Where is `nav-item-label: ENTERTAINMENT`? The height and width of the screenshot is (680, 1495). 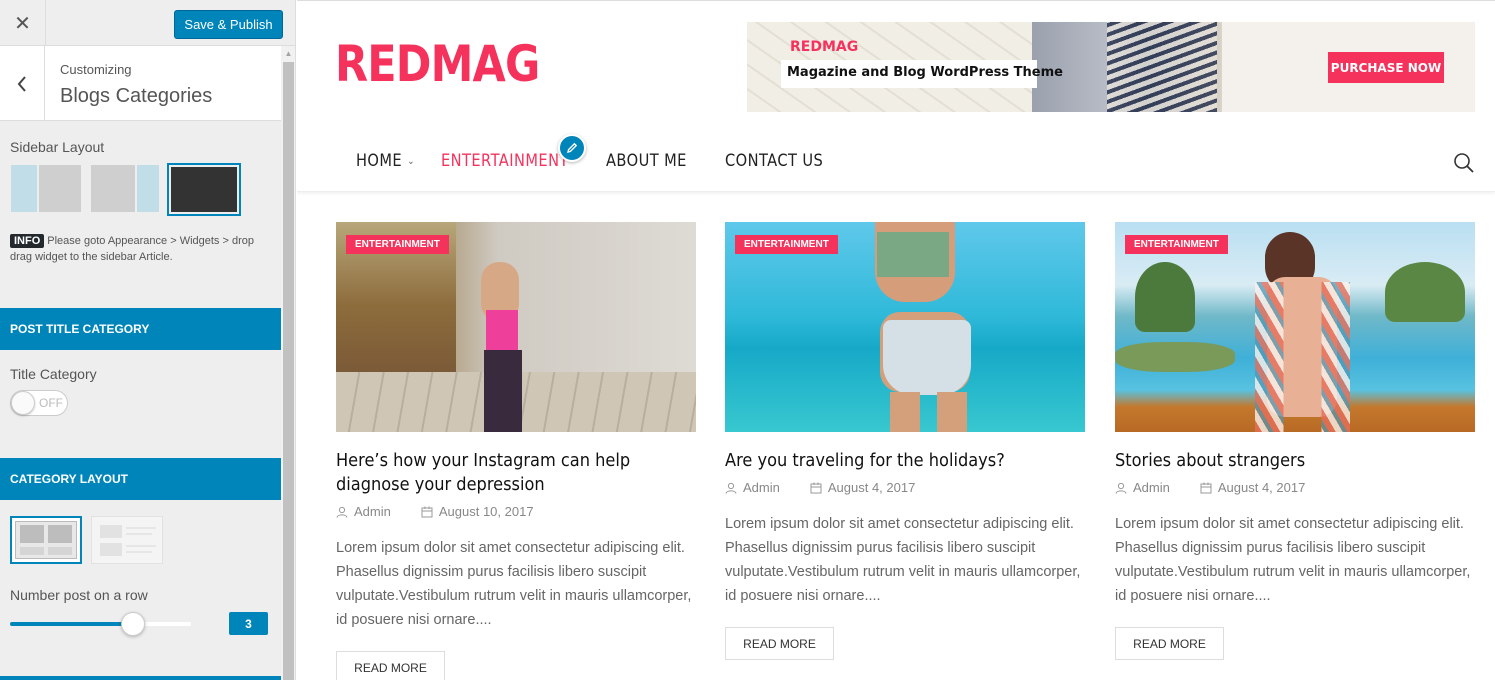 nav-item-label: ENTERTAINMENT is located at coordinates (505, 161).